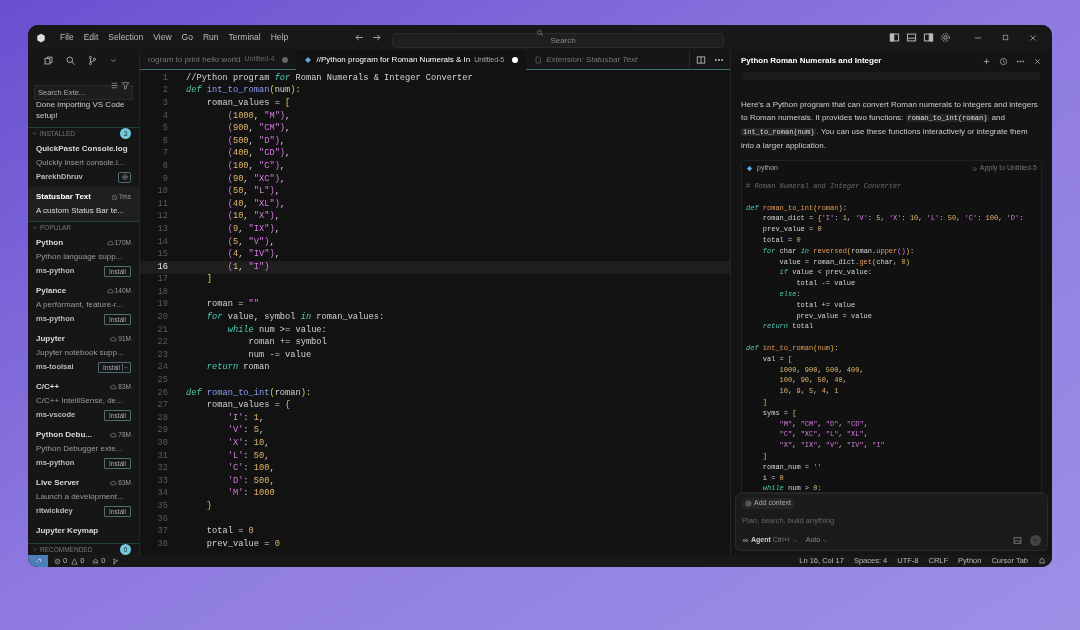  Describe the element at coordinates (126, 37) in the screenshot. I see `menu-item: Selection` at that location.